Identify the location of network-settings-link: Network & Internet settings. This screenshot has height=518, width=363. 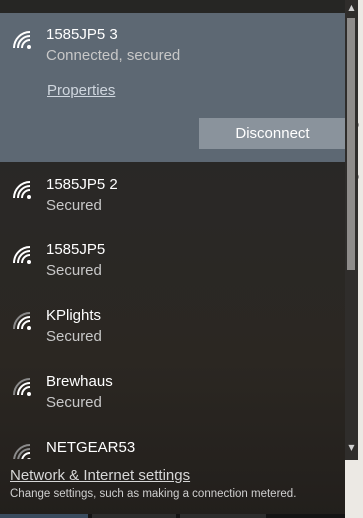
(100, 475).